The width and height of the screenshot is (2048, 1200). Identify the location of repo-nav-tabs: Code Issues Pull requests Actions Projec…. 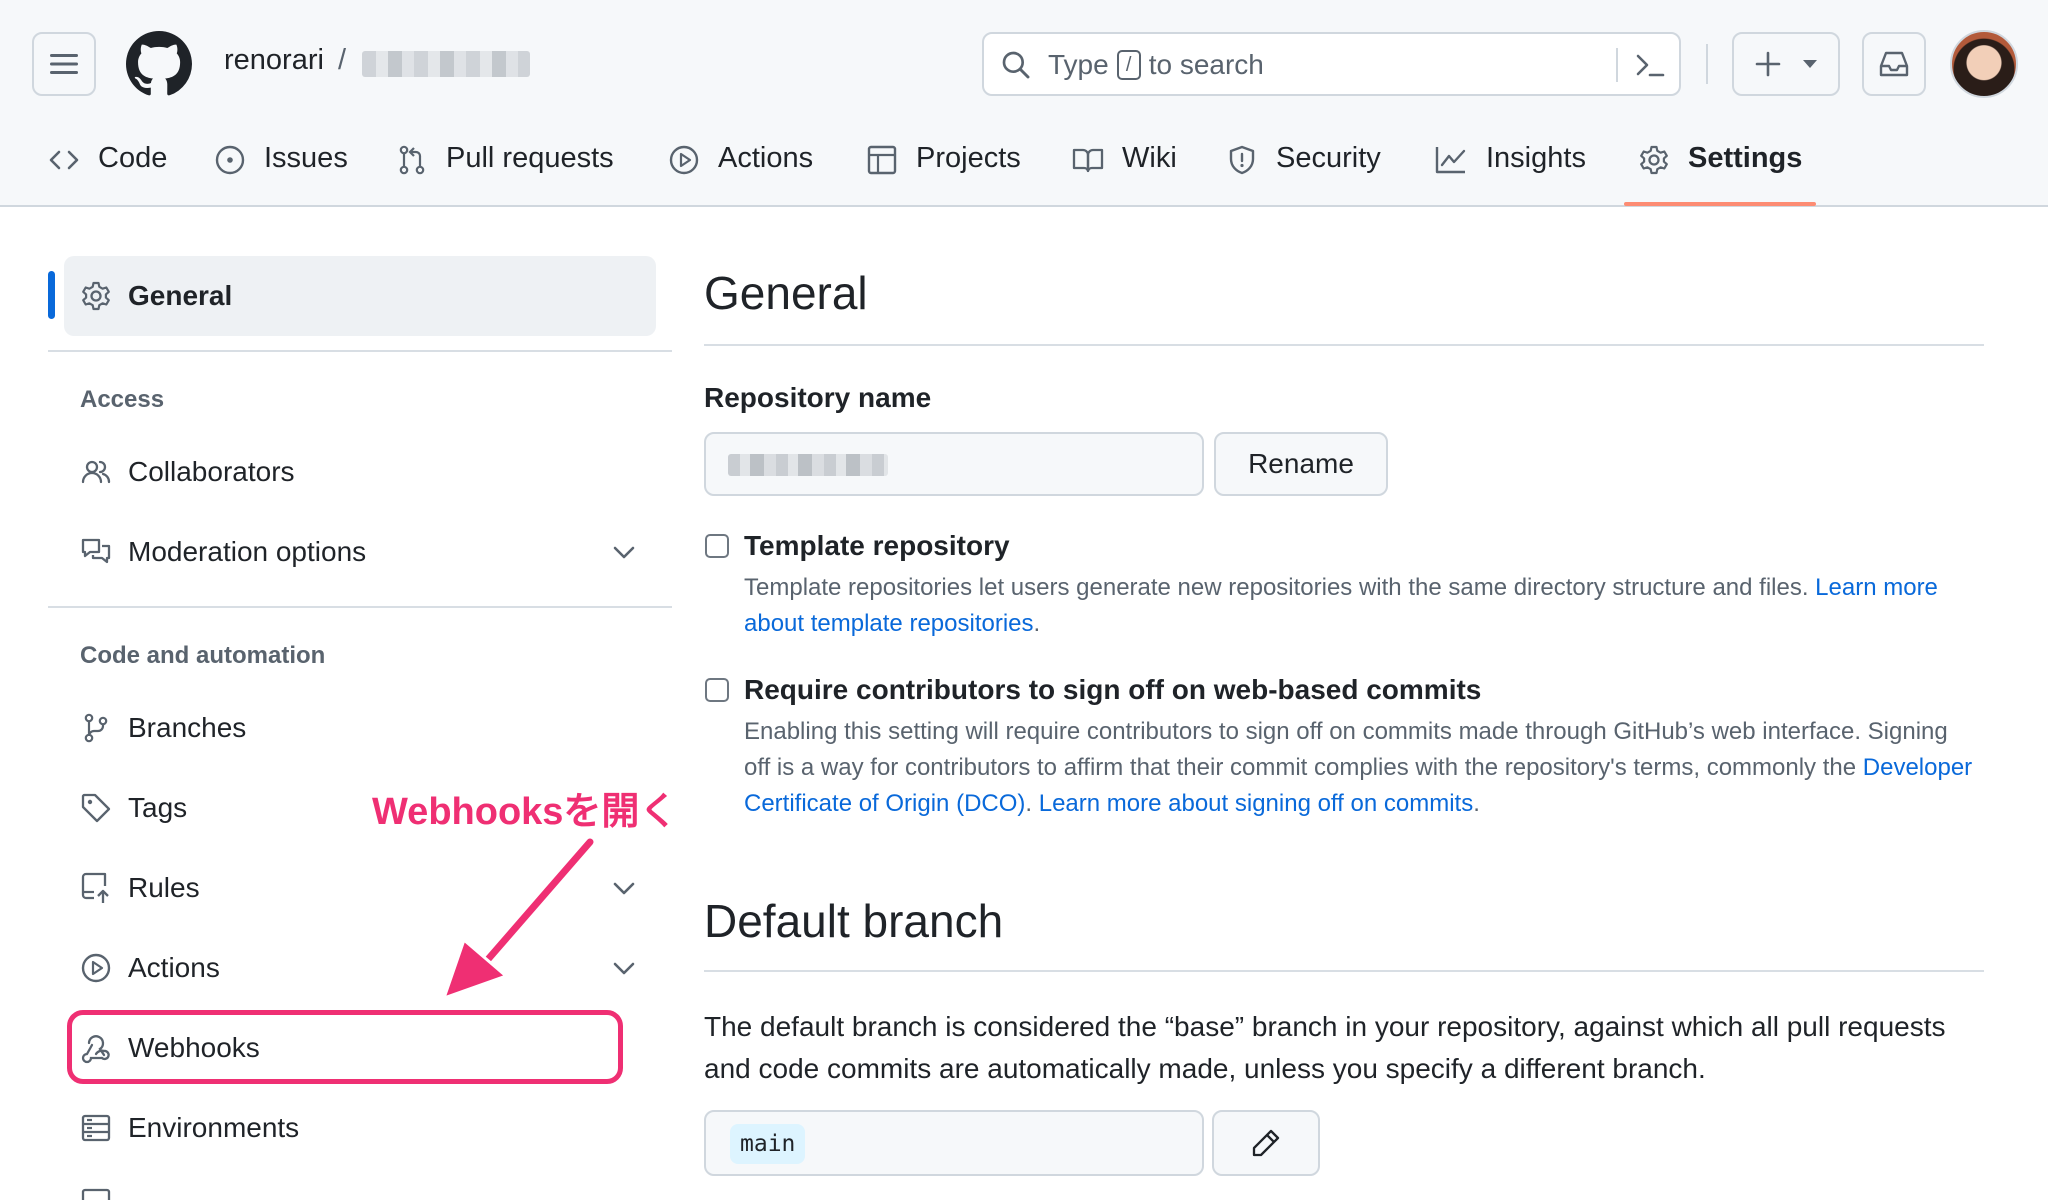
(1024, 171).